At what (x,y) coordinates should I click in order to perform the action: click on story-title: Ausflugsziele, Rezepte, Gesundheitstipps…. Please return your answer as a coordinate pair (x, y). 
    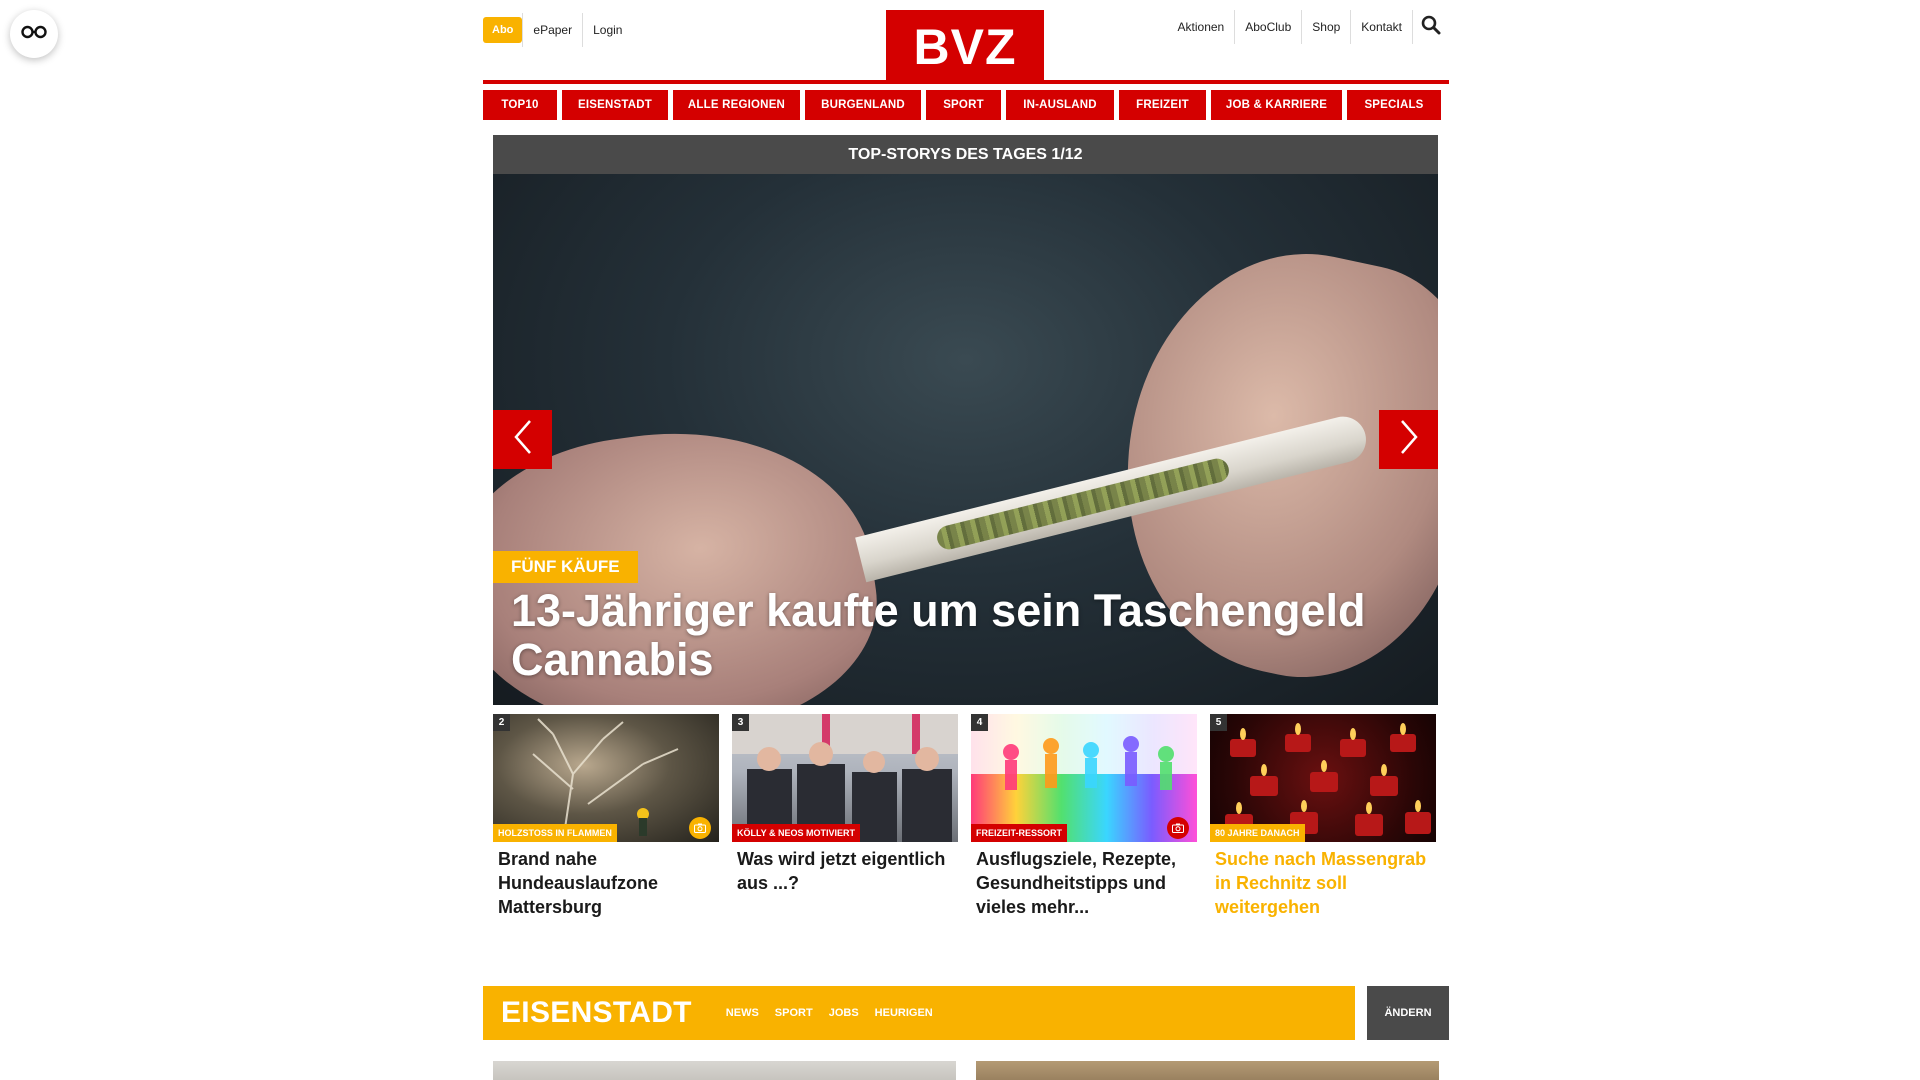
    Looking at the image, I should click on (1084, 880).